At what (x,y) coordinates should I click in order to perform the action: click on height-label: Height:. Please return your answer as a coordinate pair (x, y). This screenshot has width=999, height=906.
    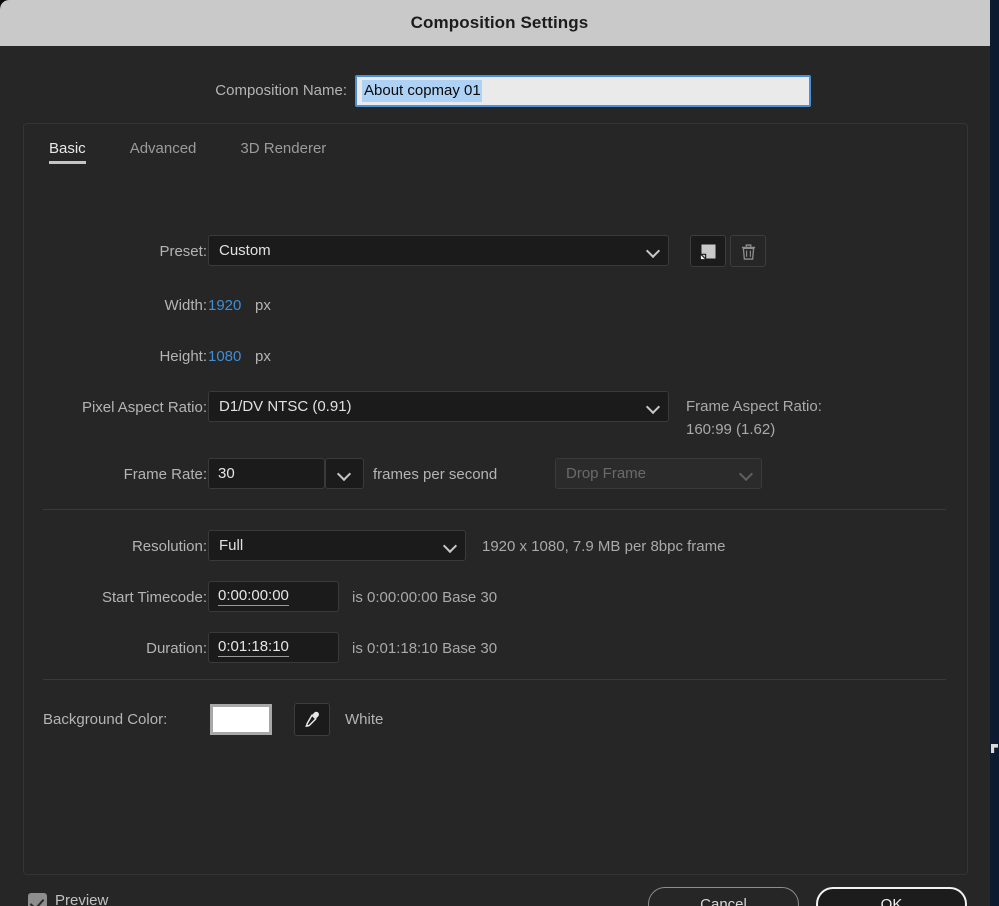
    Looking at the image, I should click on (183, 356).